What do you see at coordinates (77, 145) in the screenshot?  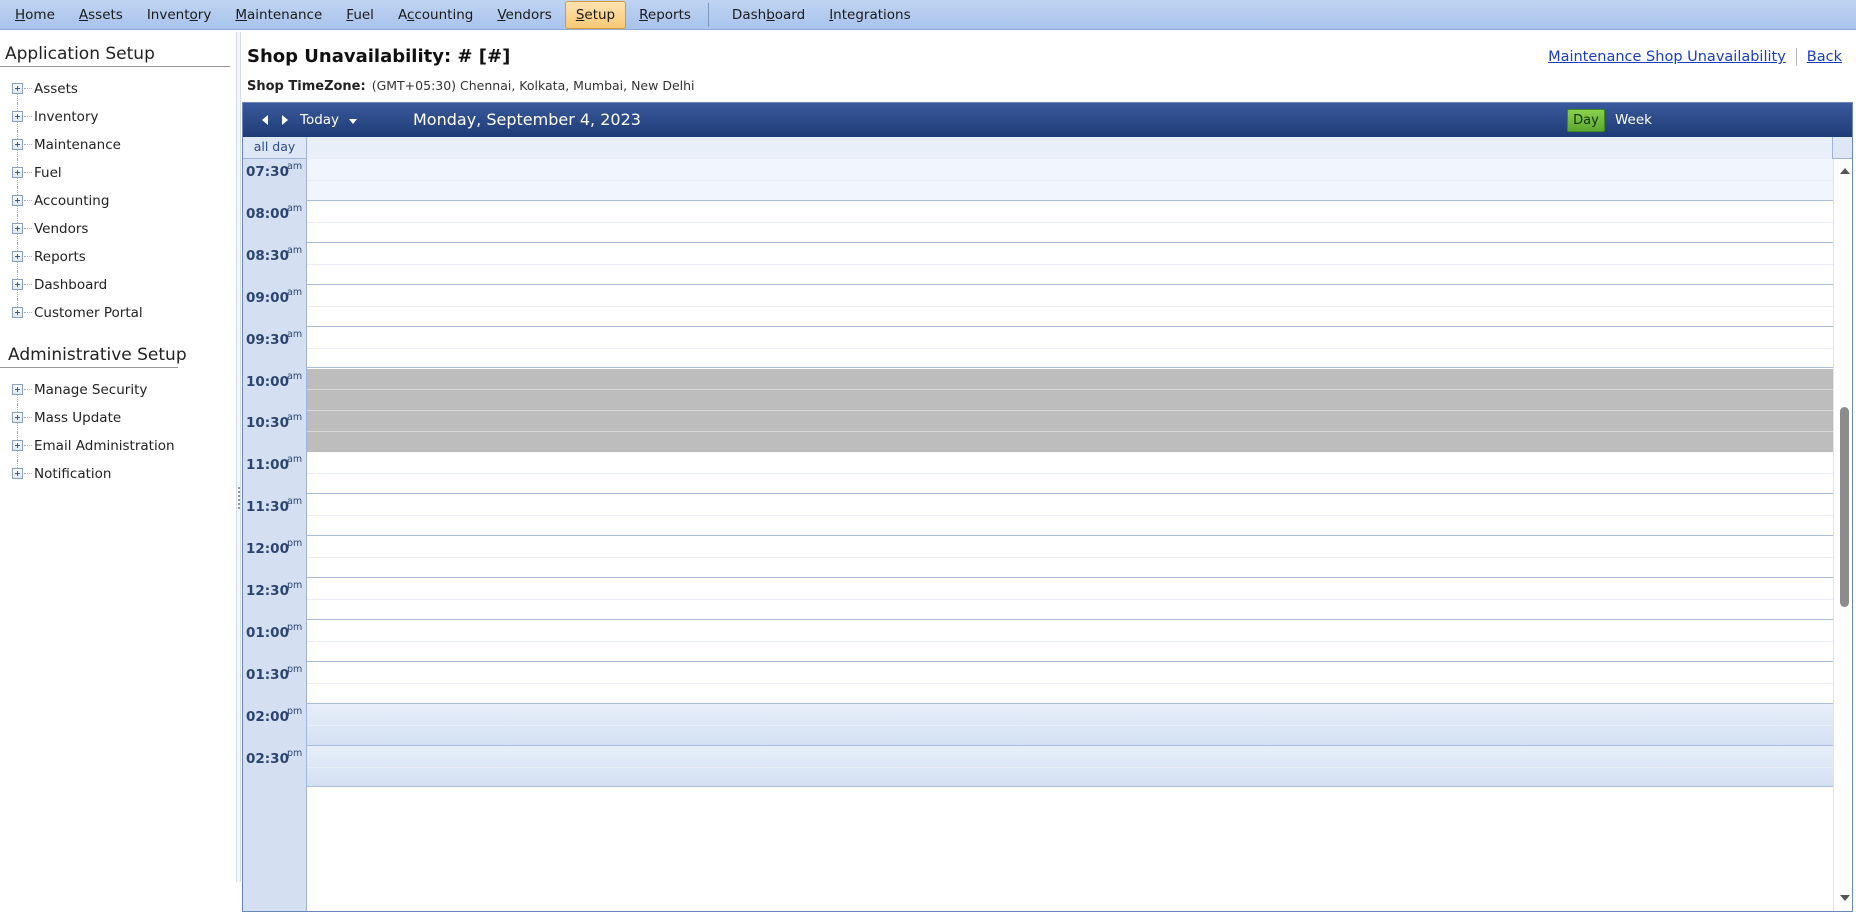 I see `sidebar-item-label: Maintenance` at bounding box center [77, 145].